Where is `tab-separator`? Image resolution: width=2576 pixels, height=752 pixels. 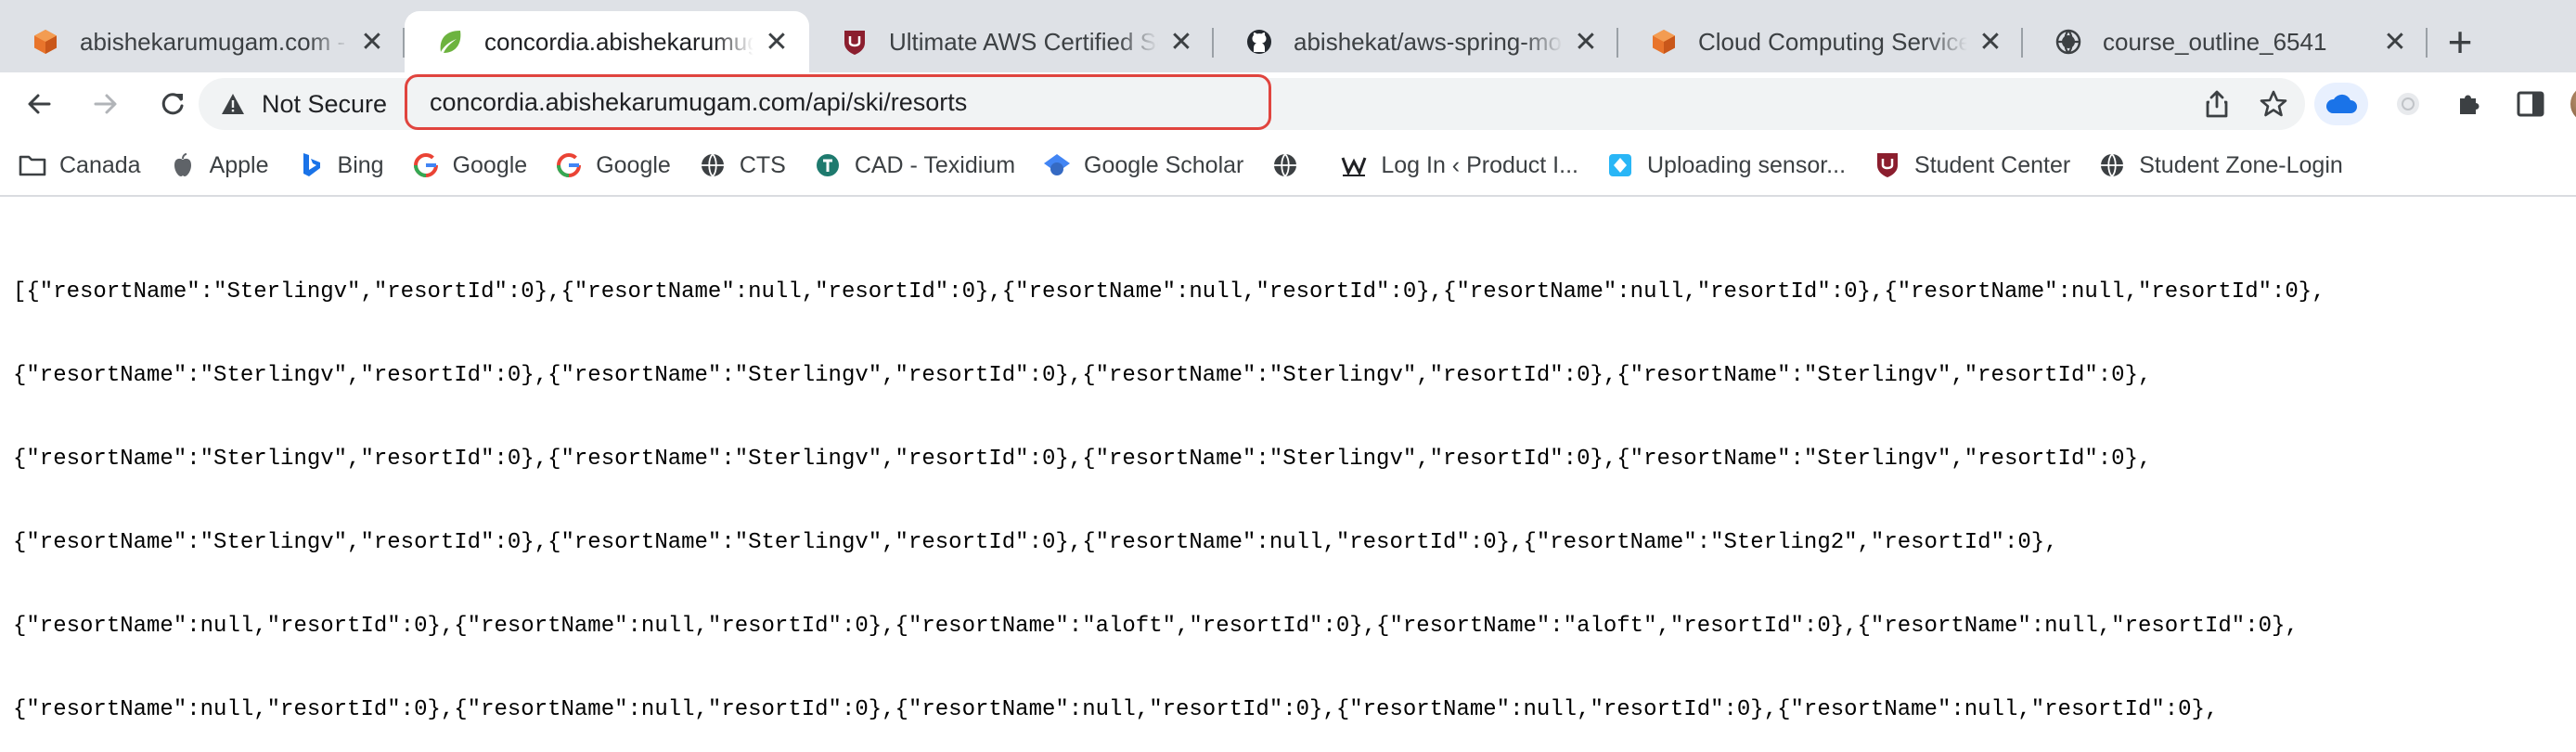 tab-separator is located at coordinates (2427, 43).